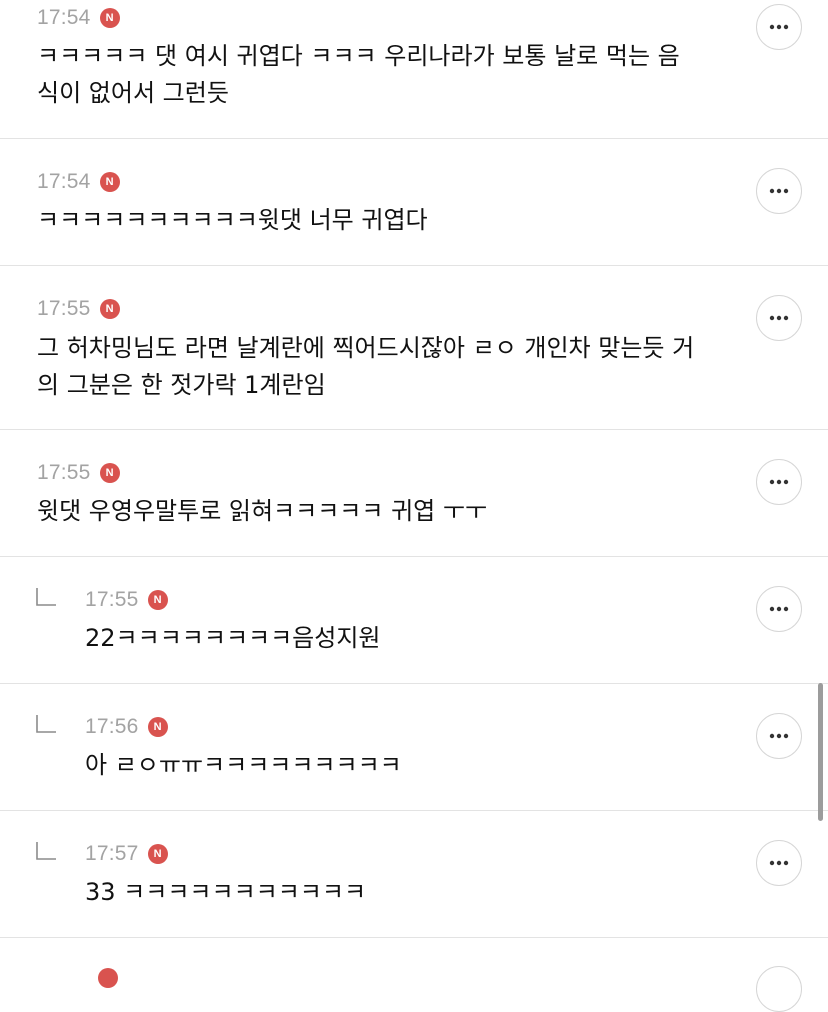 The width and height of the screenshot is (828, 1012). I want to click on comment-time: 17:56, so click(112, 726).